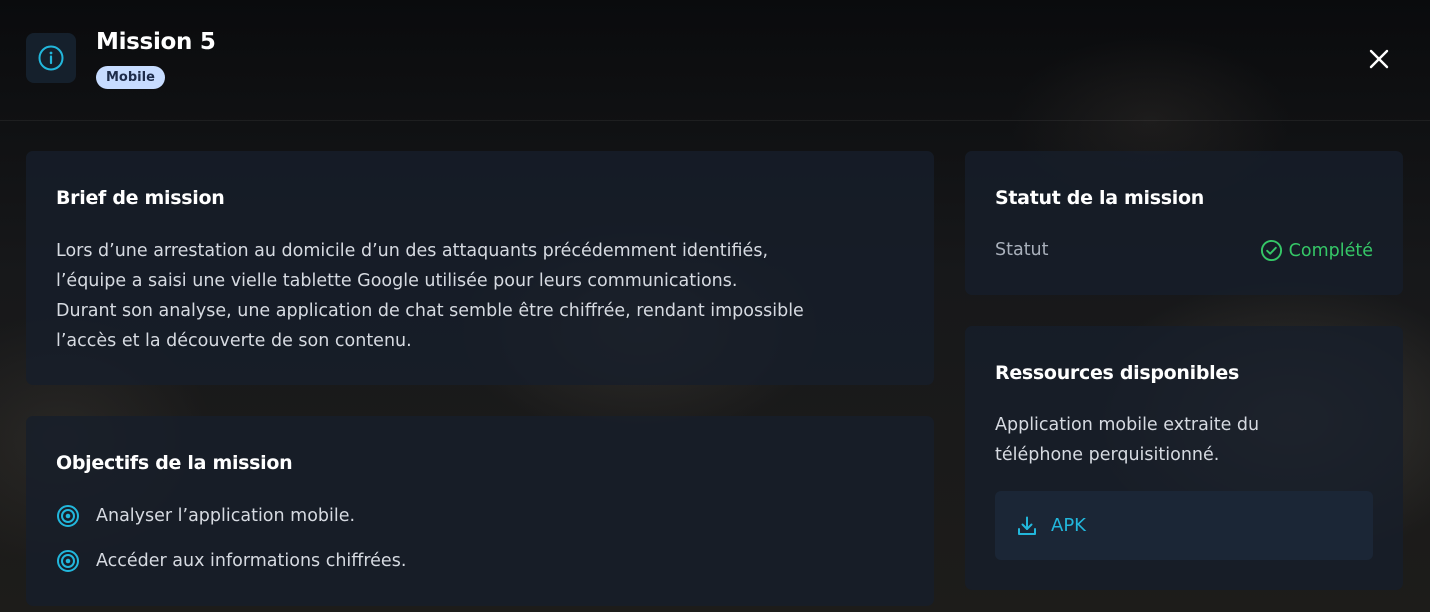  What do you see at coordinates (226, 516) in the screenshot?
I see `objective-text: Analyser l’application mobile.` at bounding box center [226, 516].